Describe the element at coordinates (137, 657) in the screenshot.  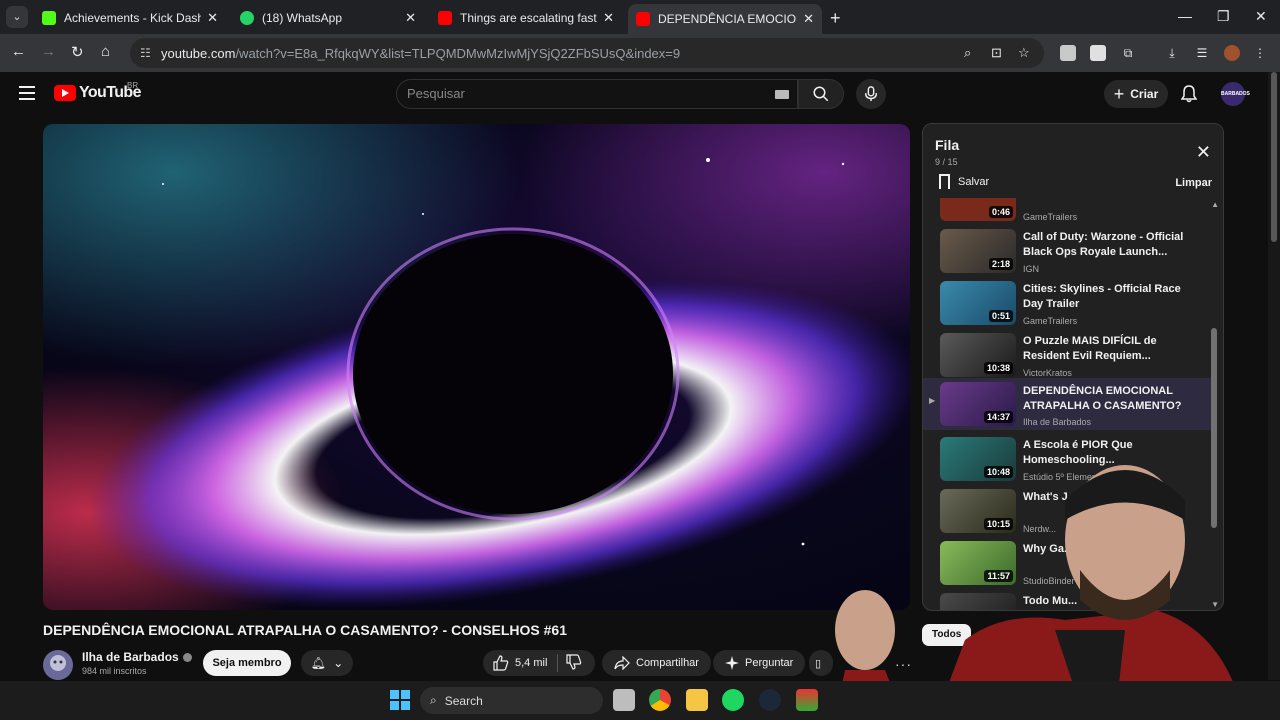
I see `channel-name: Ilha de Barbados` at that location.